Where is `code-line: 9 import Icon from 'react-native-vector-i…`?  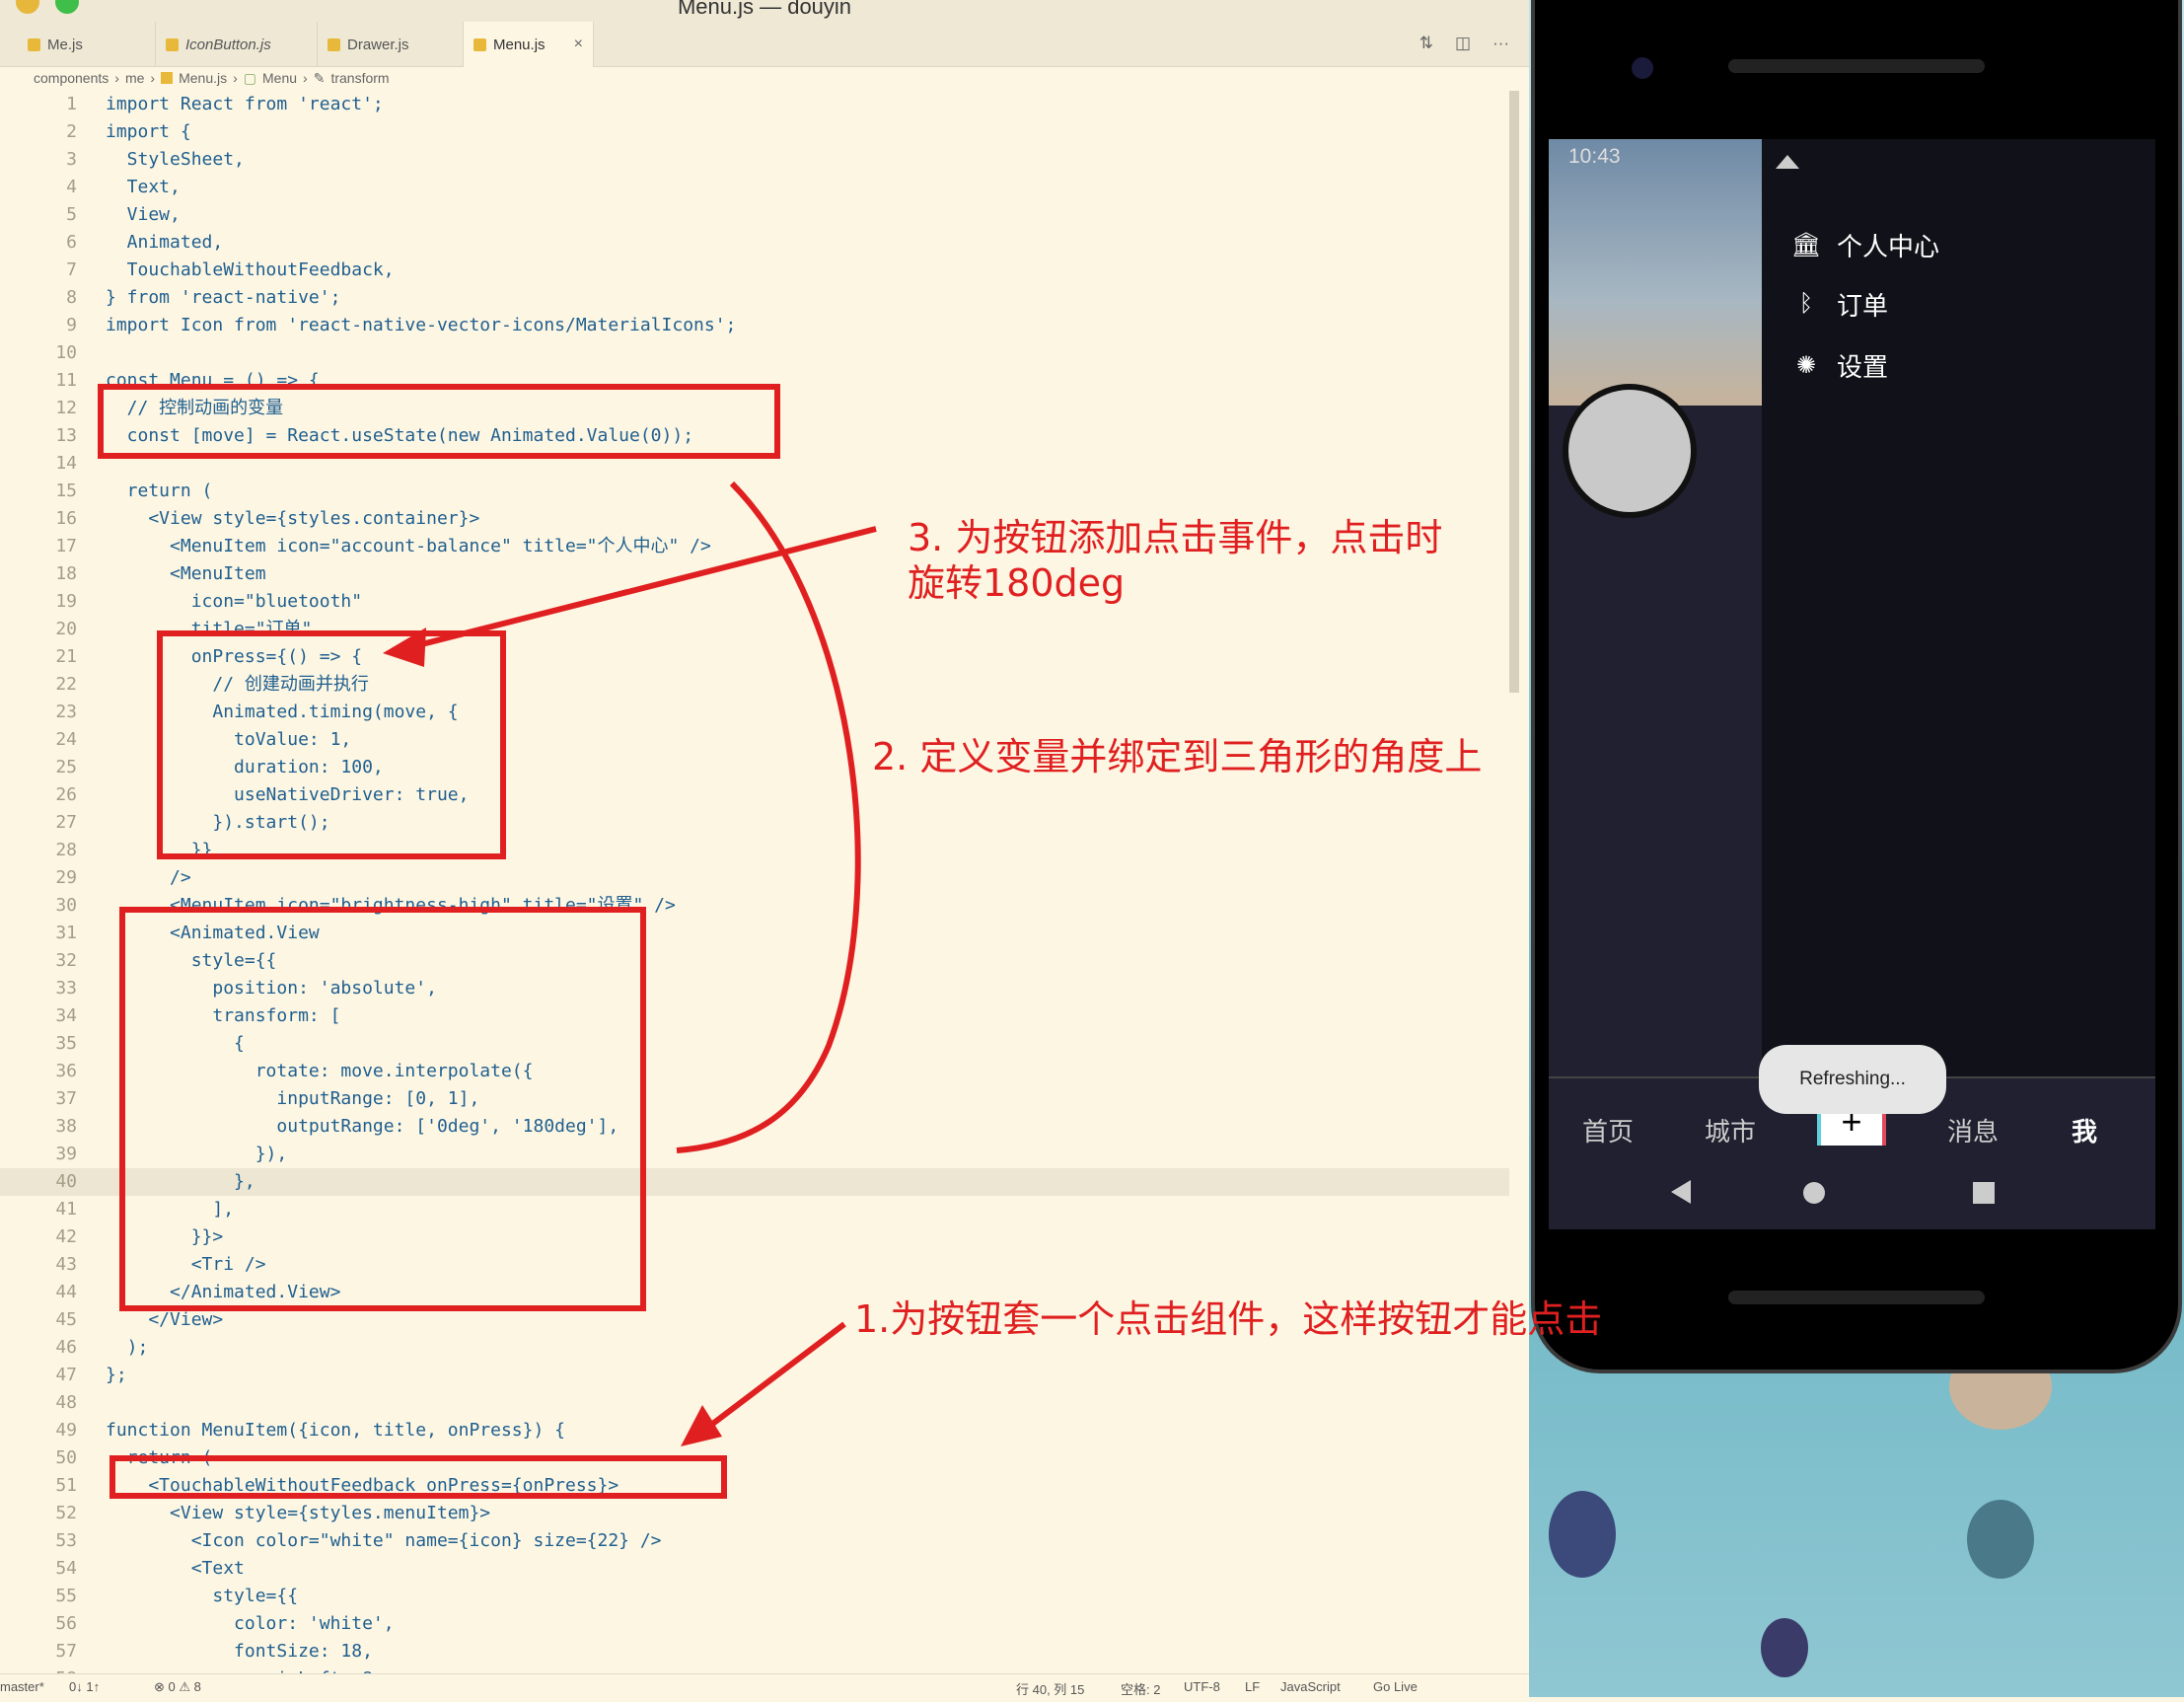
code-line: 9 import Icon from 'react-native-vector-i… is located at coordinates (754, 326).